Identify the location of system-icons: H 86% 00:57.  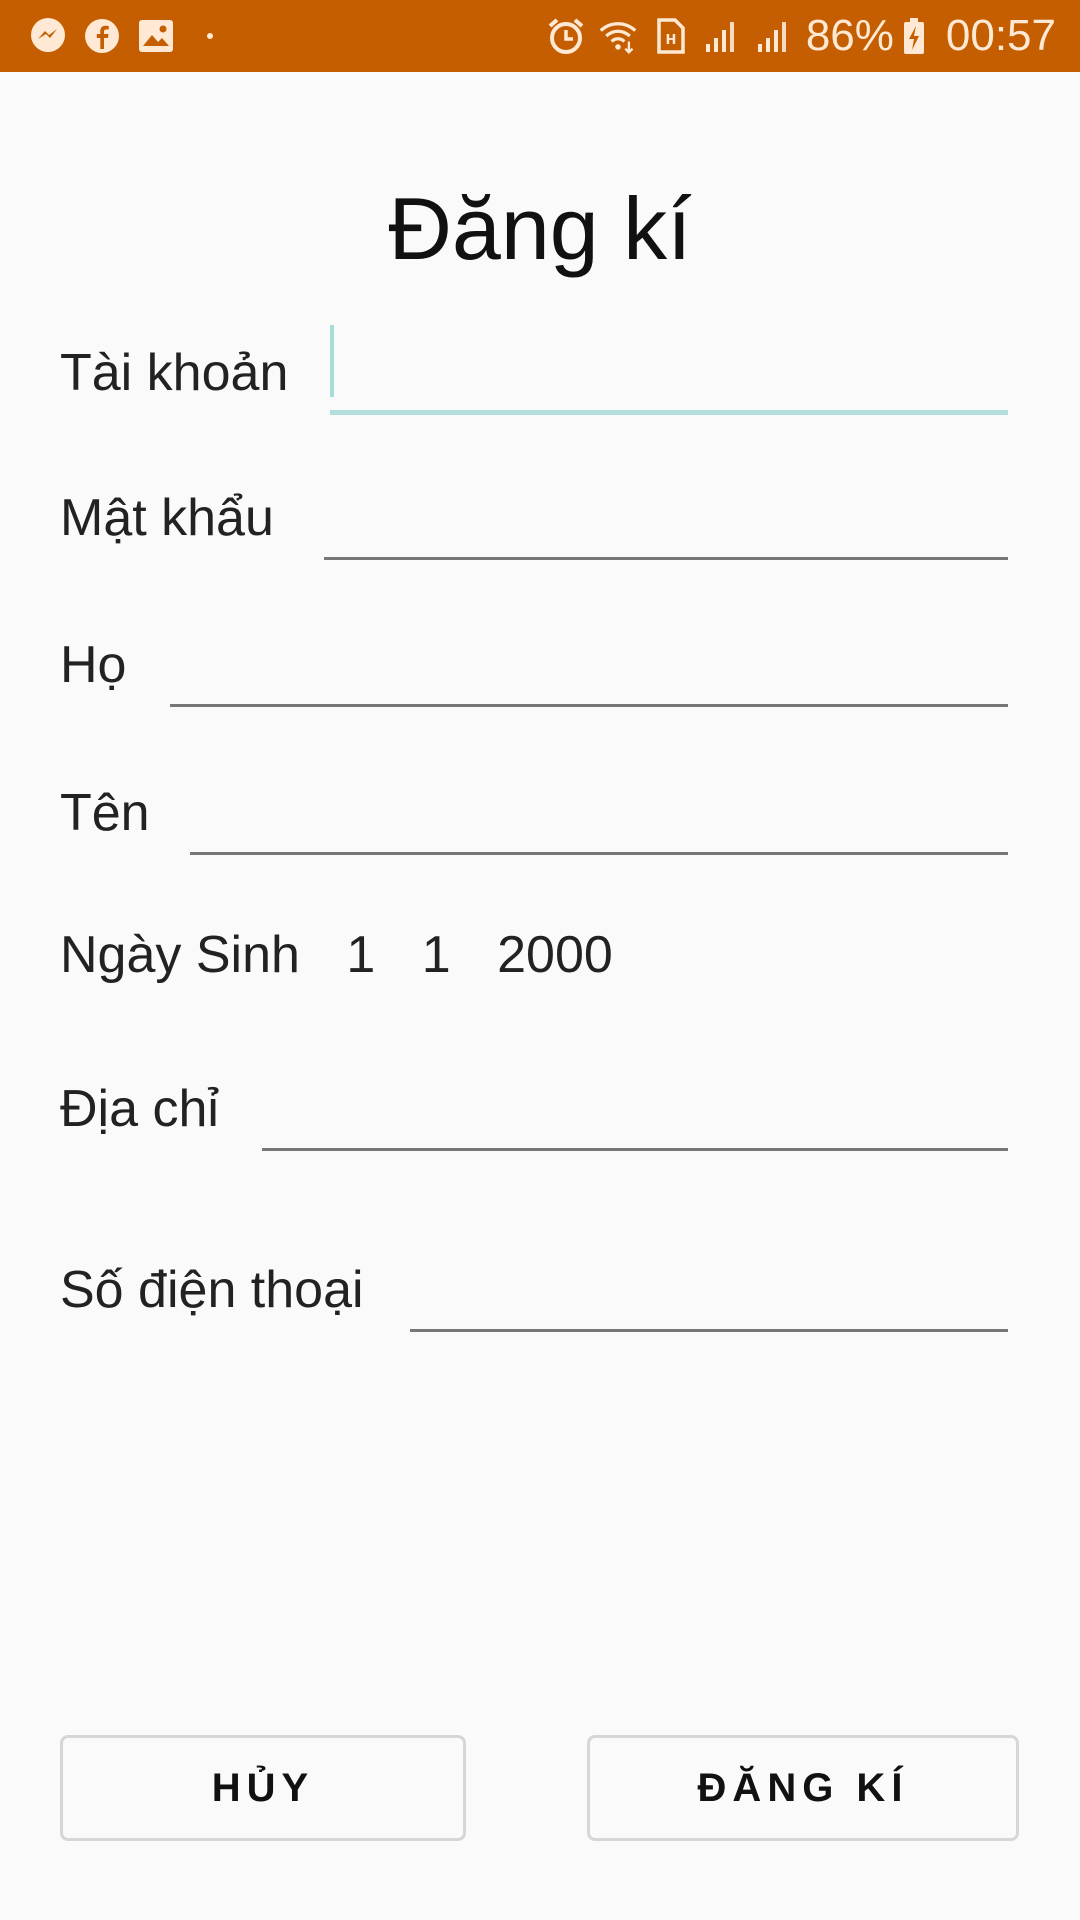
(801, 36).